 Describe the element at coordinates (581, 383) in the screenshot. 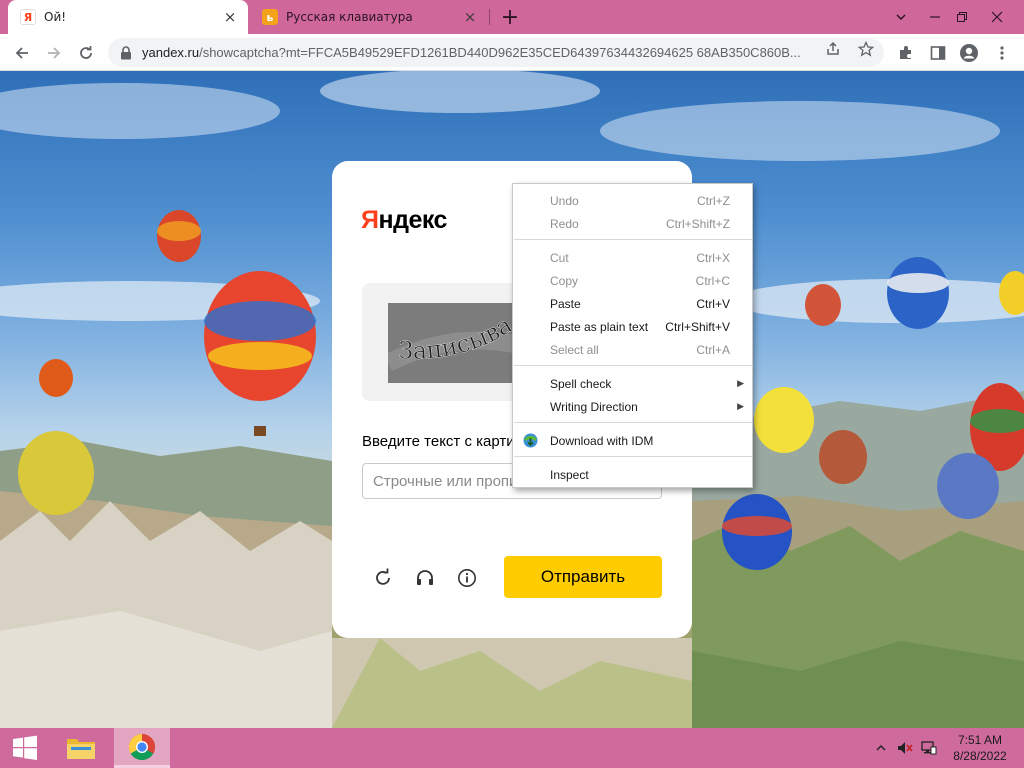

I see `menu-label: Spell check` at that location.